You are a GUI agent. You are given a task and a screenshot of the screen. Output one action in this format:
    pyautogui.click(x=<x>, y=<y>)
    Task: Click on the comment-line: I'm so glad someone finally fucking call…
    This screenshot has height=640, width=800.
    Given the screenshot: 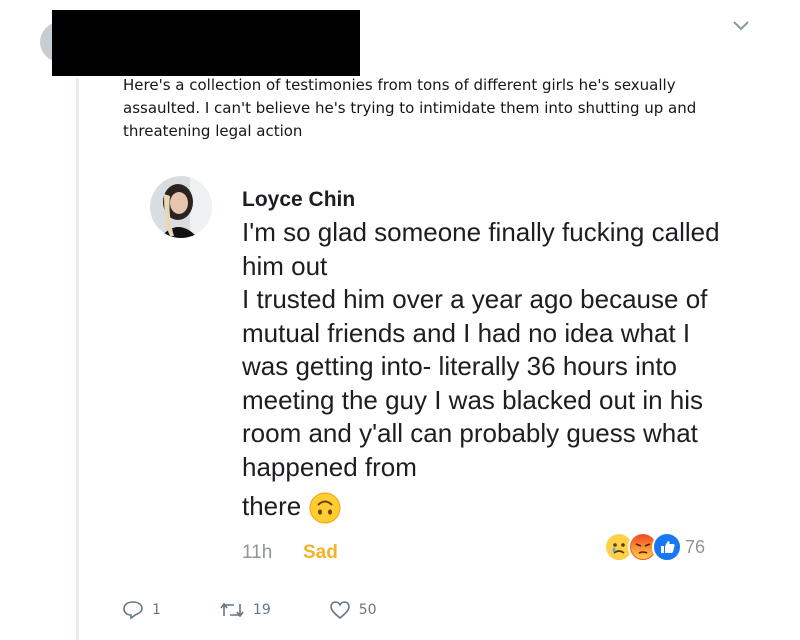 What is the action you would take?
    pyautogui.click(x=481, y=249)
    